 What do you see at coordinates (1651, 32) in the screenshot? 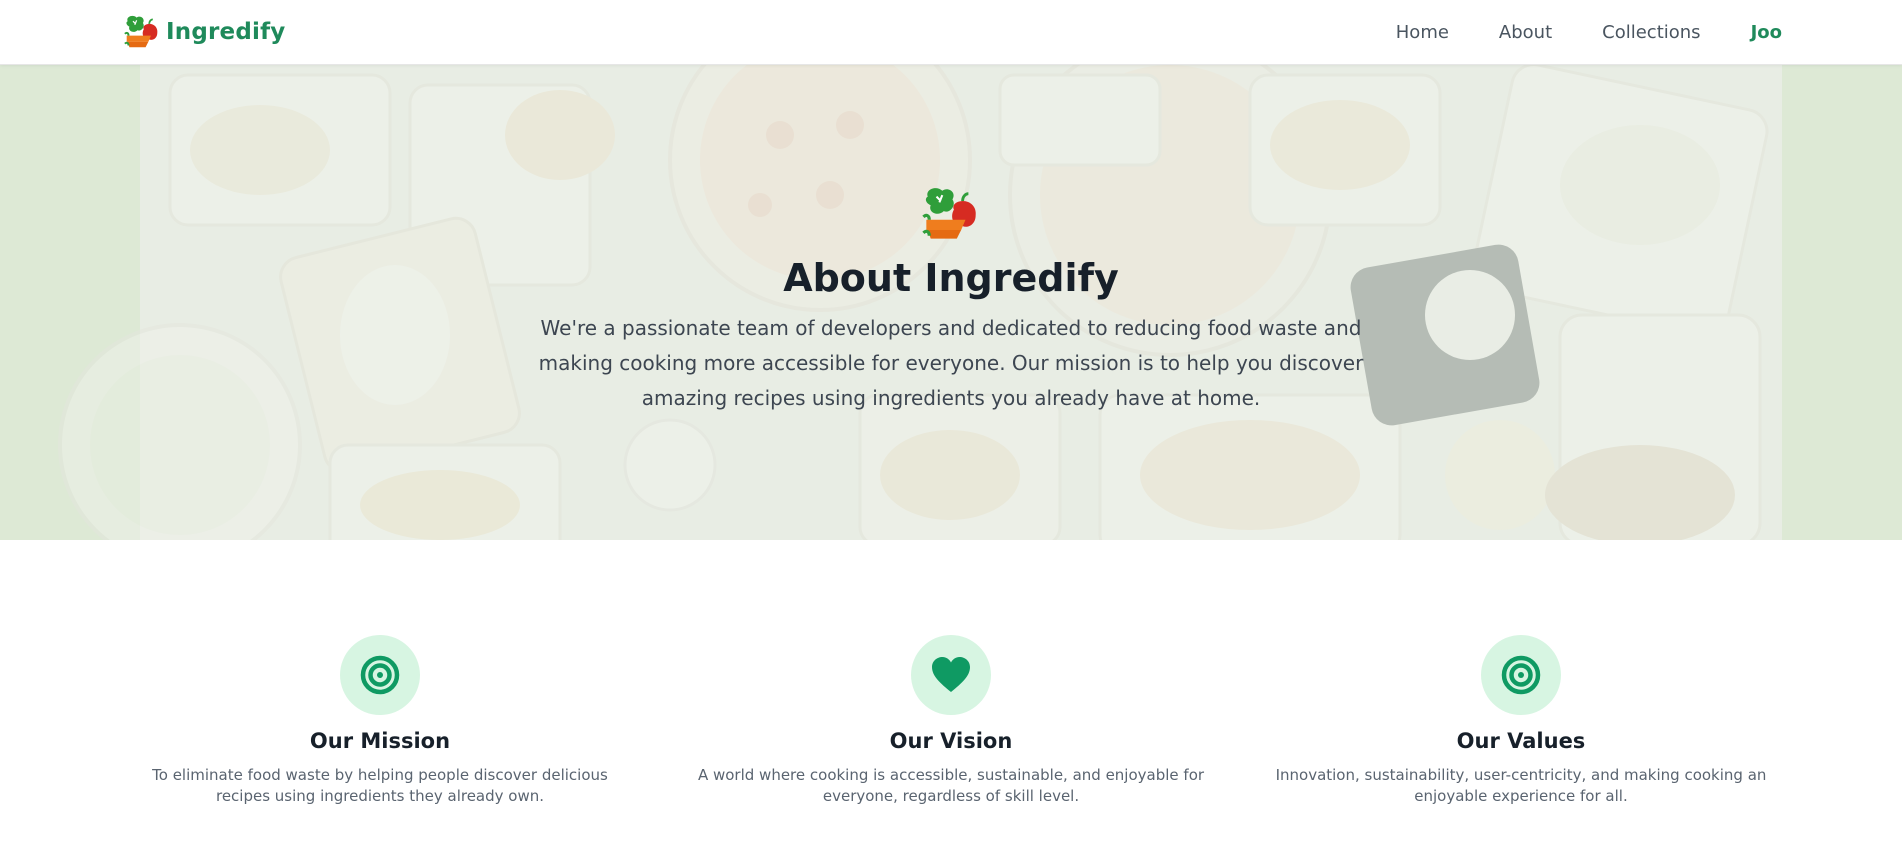
I see `nav-collections: Collections` at bounding box center [1651, 32].